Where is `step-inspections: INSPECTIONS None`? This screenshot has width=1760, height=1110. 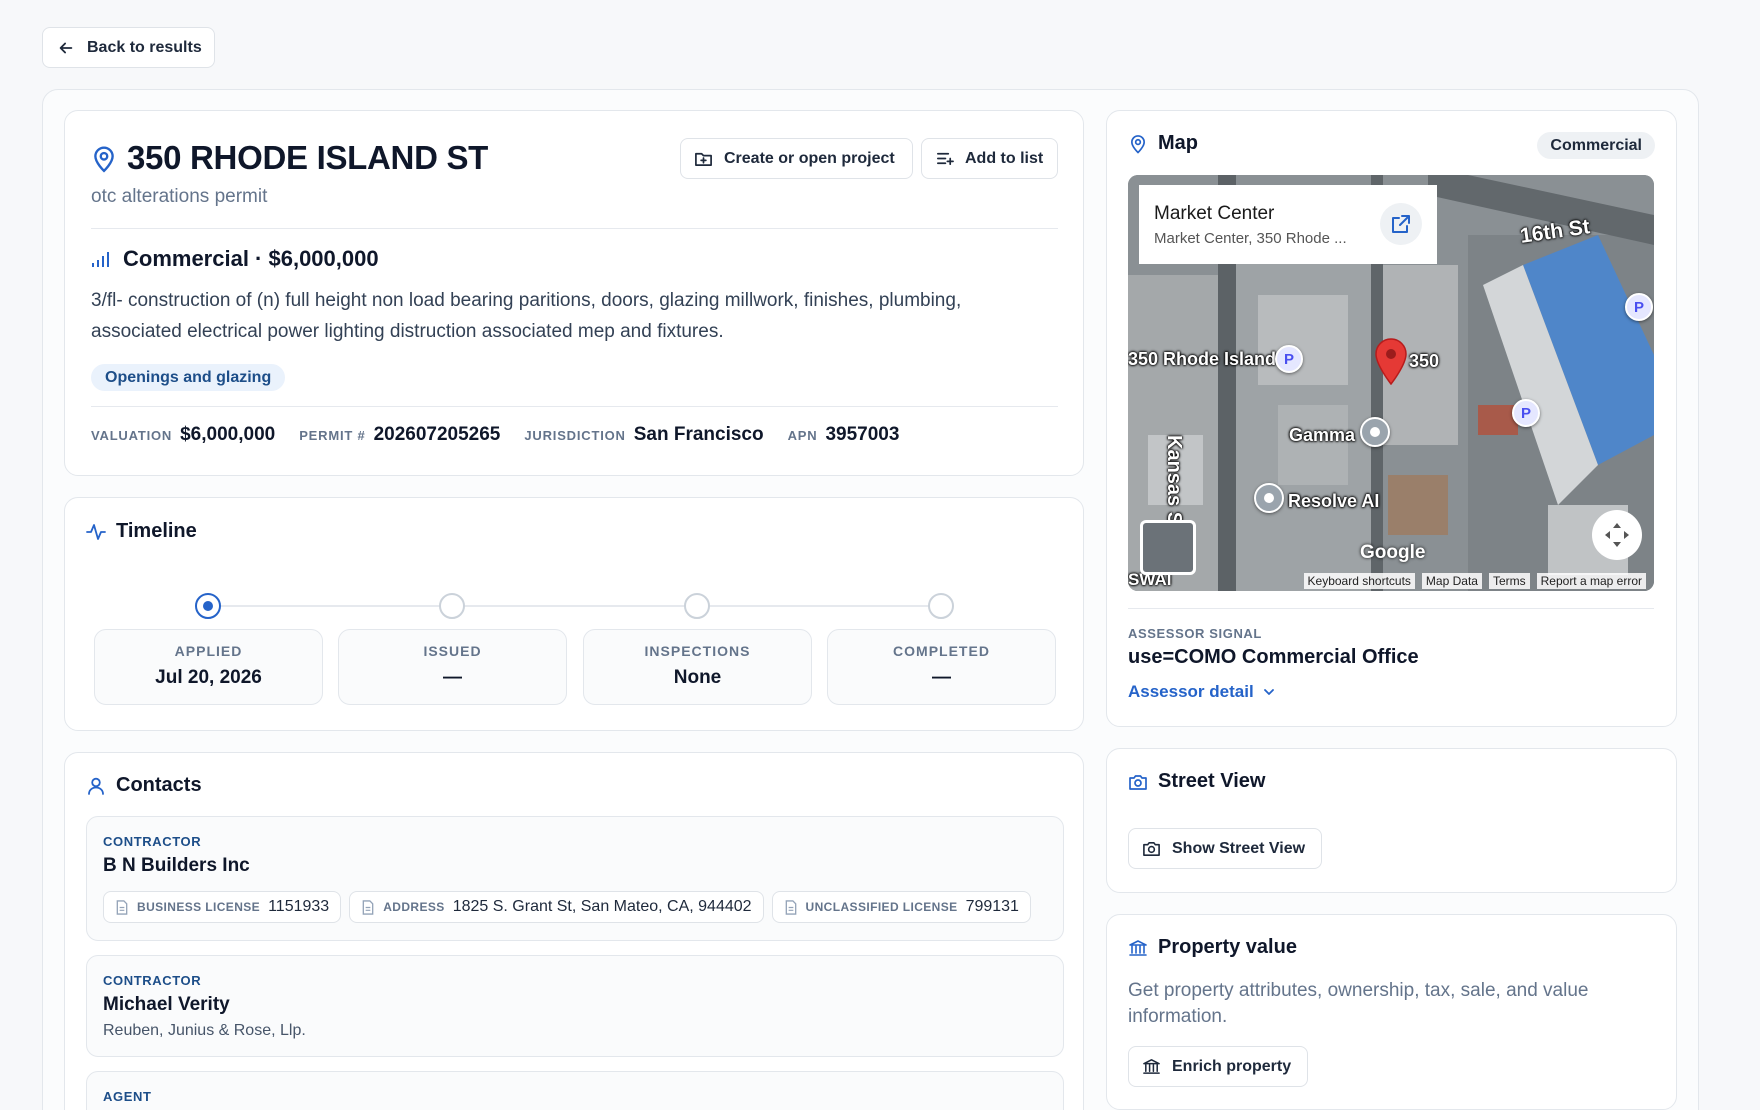 step-inspections: INSPECTIONS None is located at coordinates (697, 667).